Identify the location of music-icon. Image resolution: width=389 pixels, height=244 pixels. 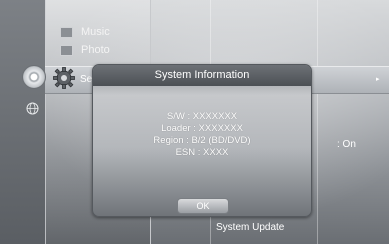
(66, 32).